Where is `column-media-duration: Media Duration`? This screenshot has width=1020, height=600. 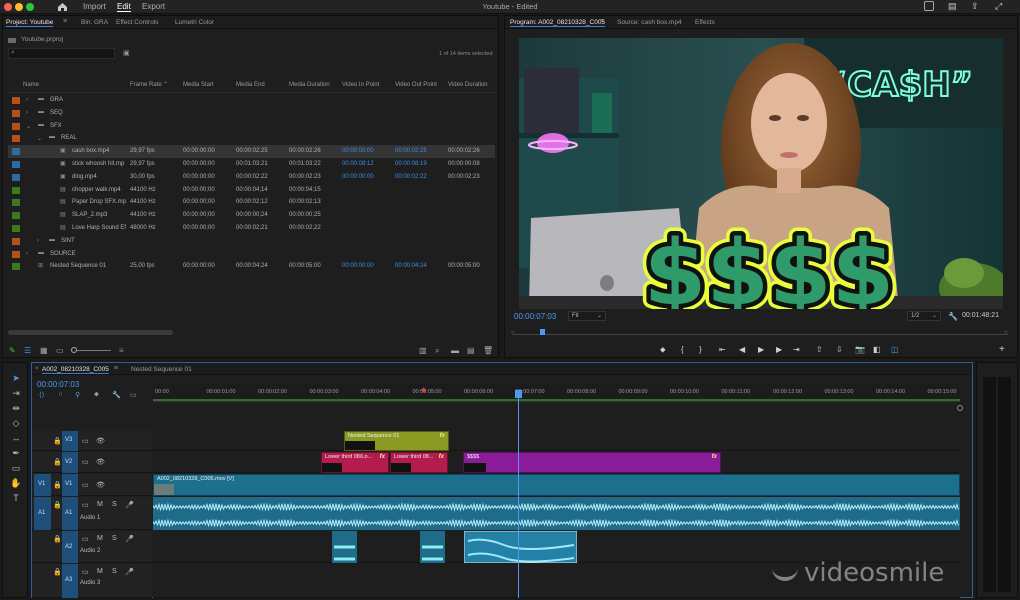
column-media-duration: Media Duration is located at coordinates (309, 87).